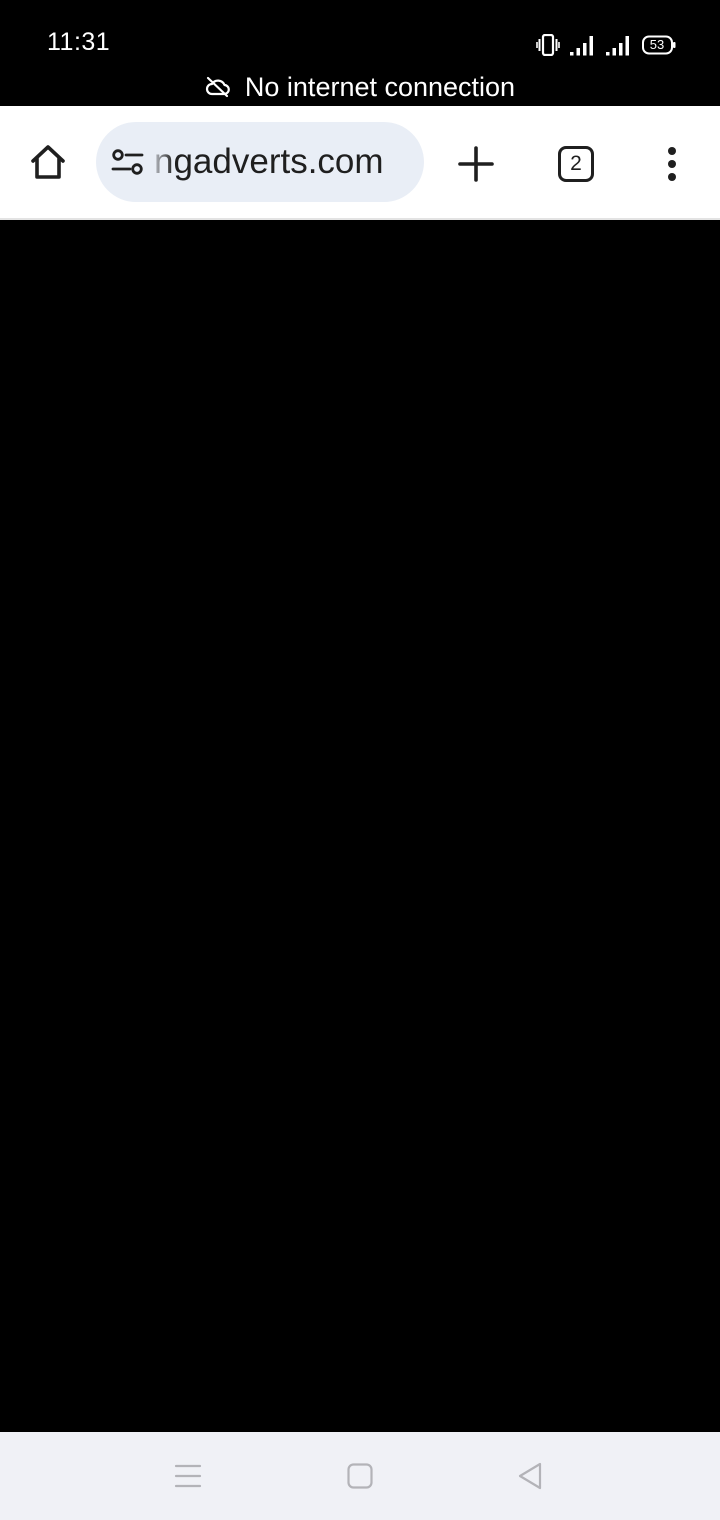 This screenshot has height=1520, width=720. Describe the element at coordinates (380, 86) in the screenshot. I see `offline-message: No internet connection` at that location.